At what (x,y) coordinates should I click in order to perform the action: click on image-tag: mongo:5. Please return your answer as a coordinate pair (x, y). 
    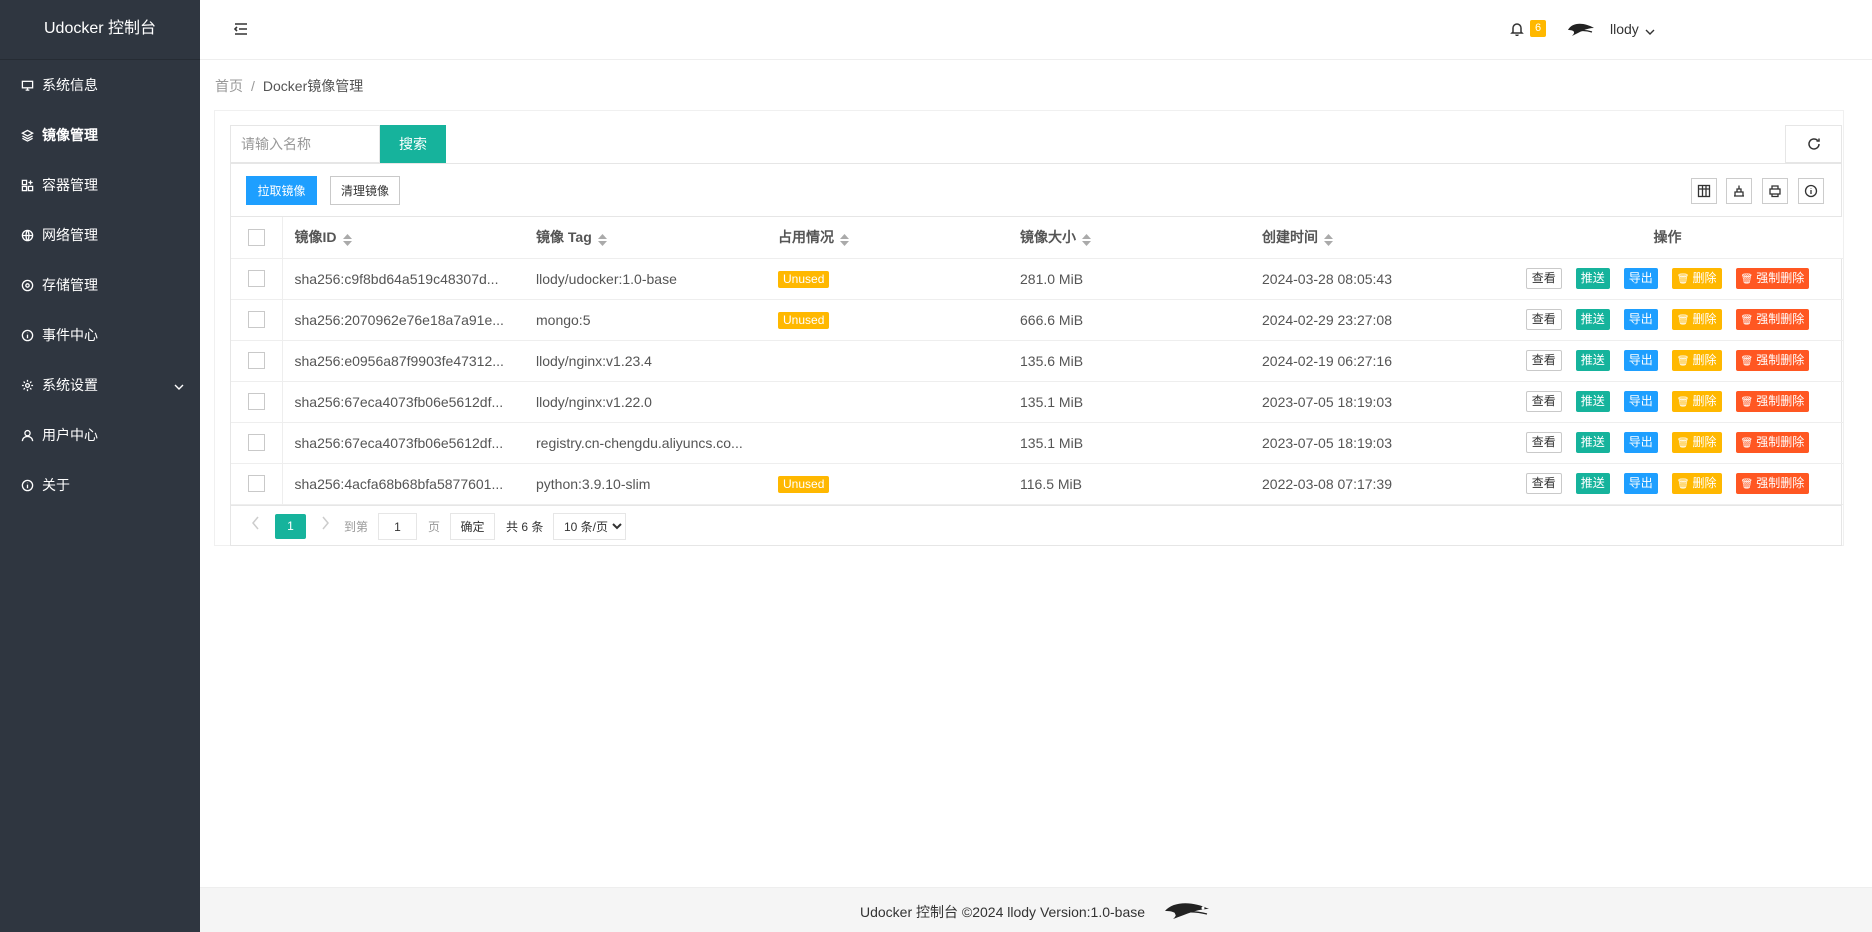
    Looking at the image, I should click on (645, 320).